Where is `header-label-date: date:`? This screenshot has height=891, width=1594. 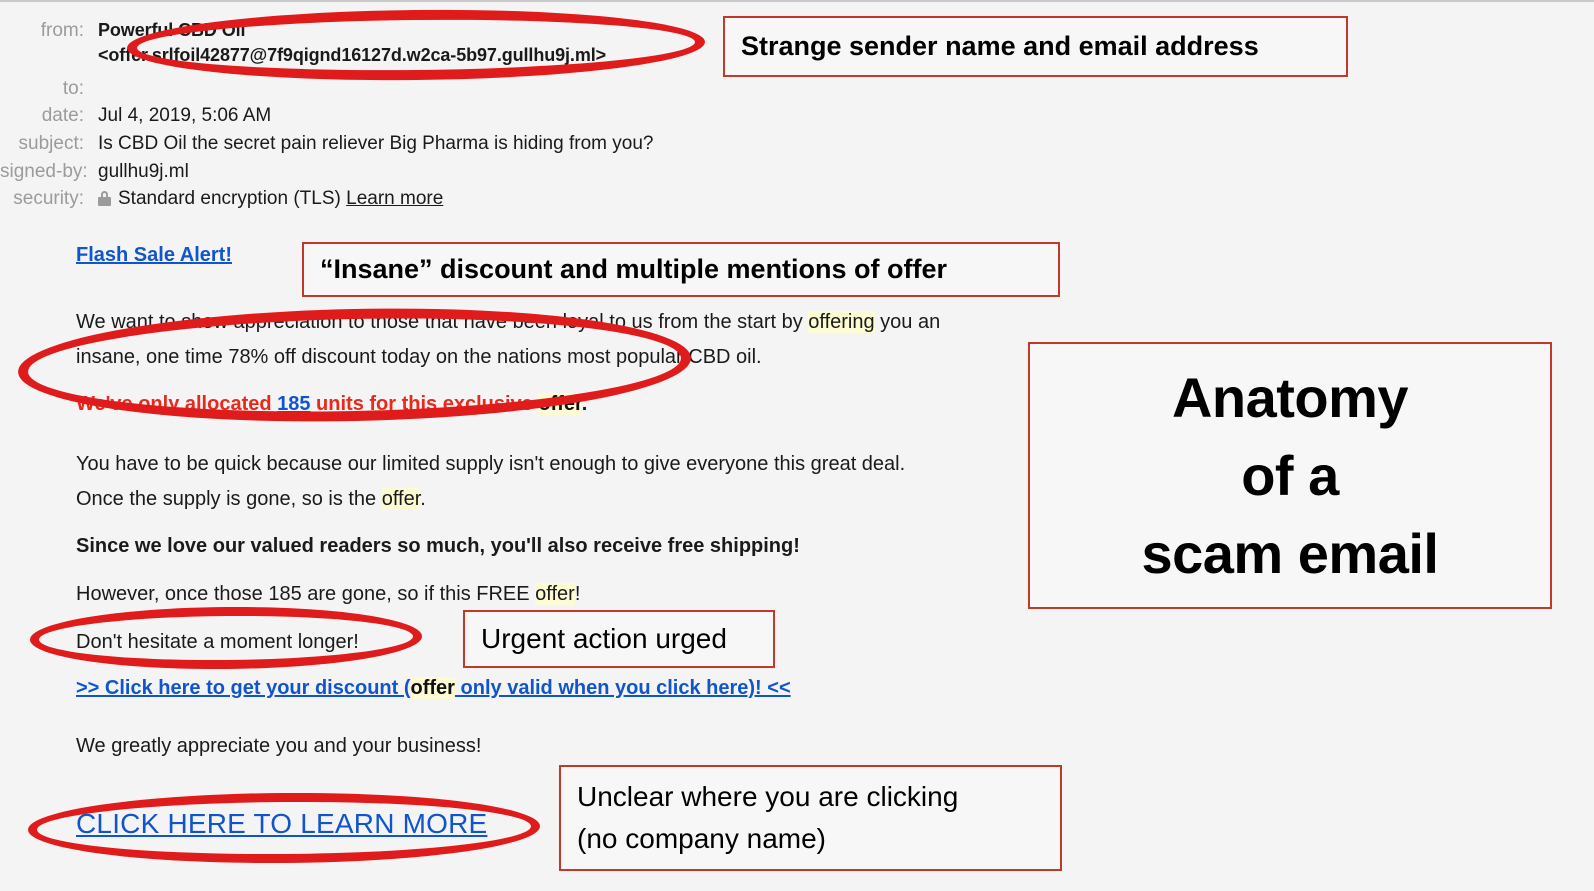 header-label-date: date: is located at coordinates (62, 115).